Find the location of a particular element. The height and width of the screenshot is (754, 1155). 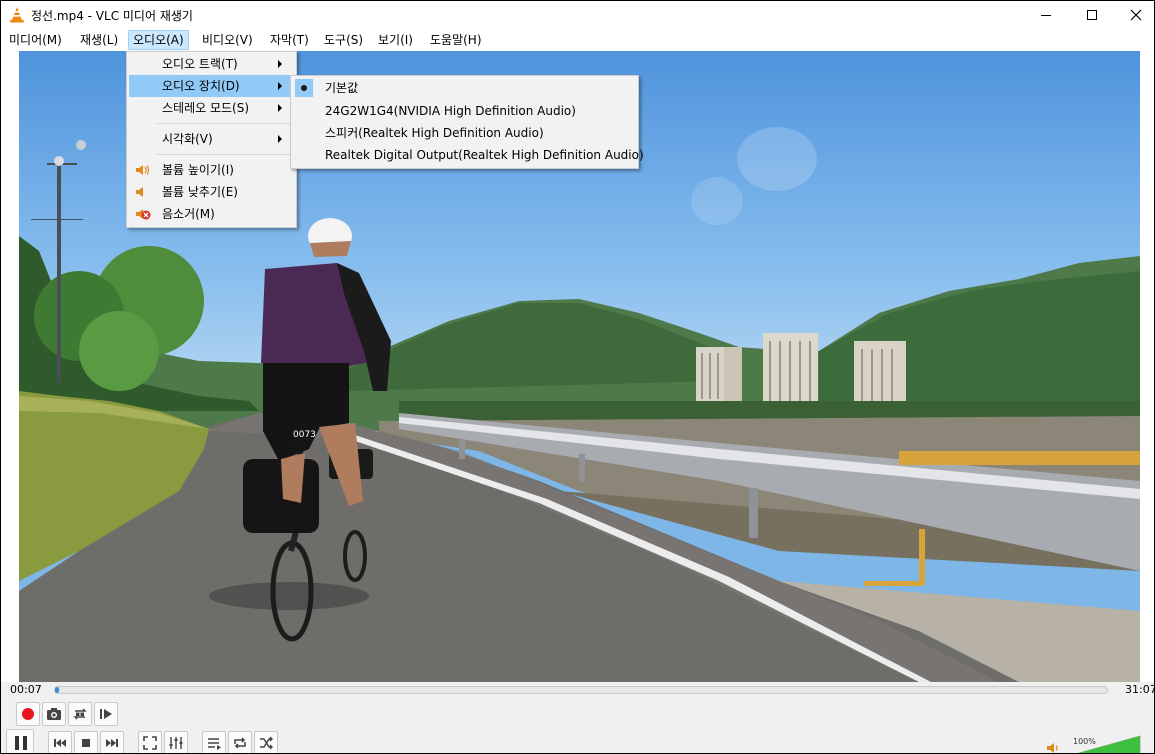

seek-progress is located at coordinates (57, 690).